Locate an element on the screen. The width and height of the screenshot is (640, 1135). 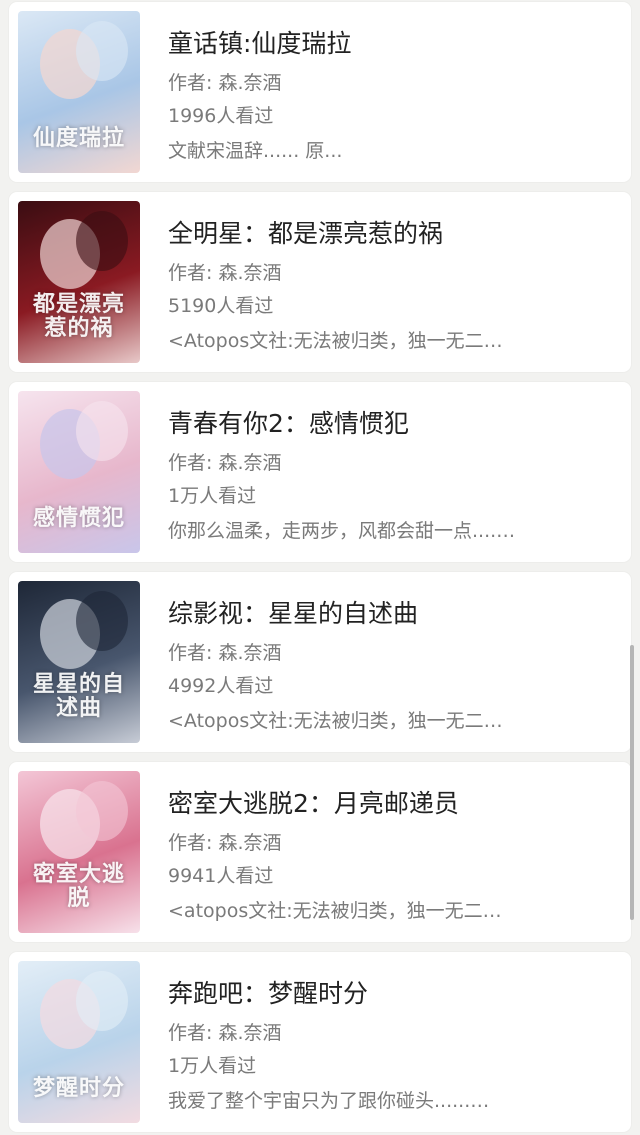
book-title: 密室大逃脱2：月亮邮递员 is located at coordinates (313, 802).